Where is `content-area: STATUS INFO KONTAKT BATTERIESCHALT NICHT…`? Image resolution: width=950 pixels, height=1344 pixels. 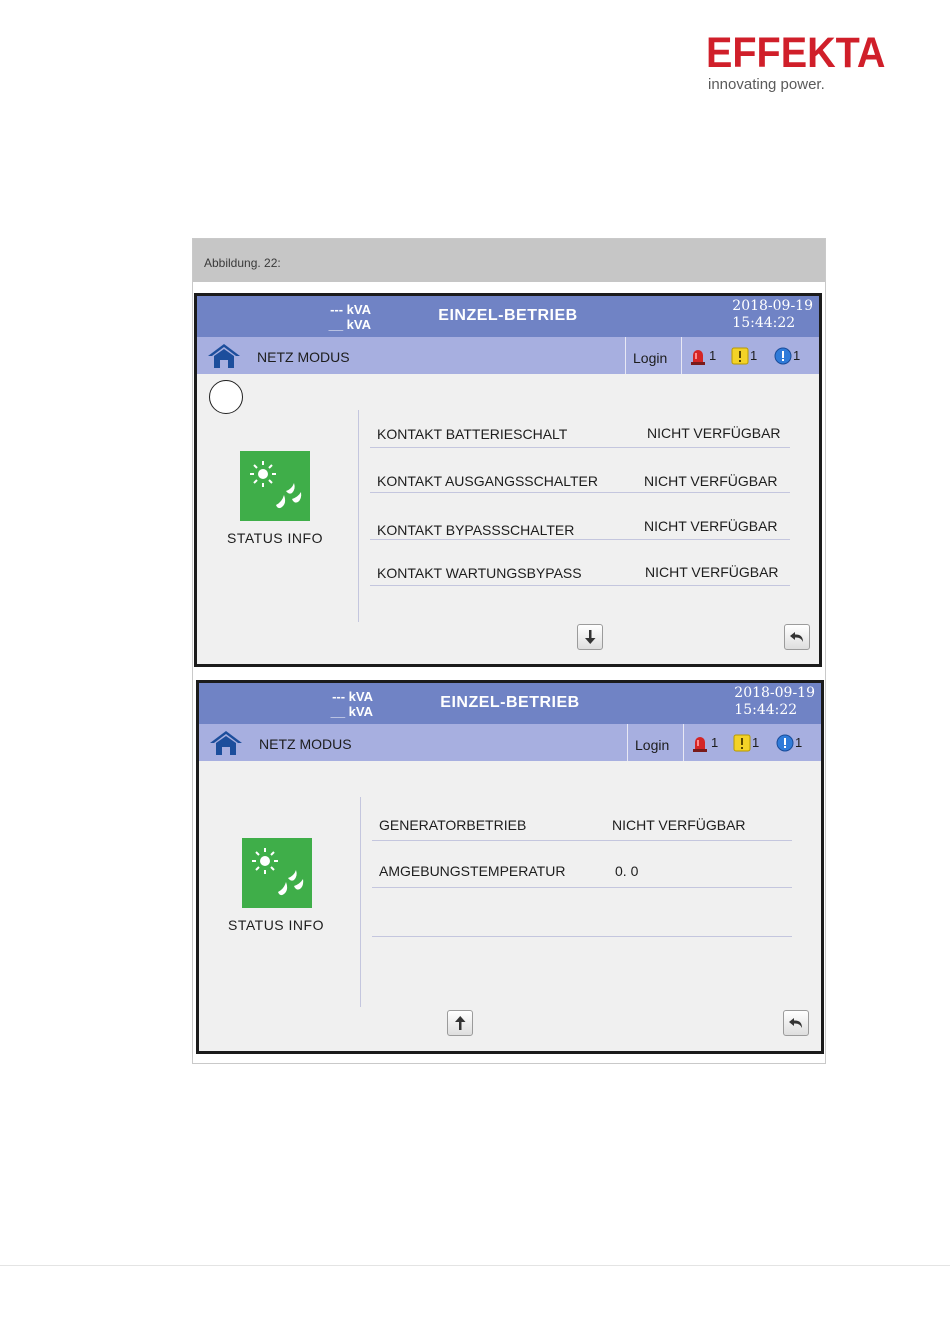
content-area: STATUS INFO KONTAKT BATTERIESCHALT NICHT… is located at coordinates (508, 519).